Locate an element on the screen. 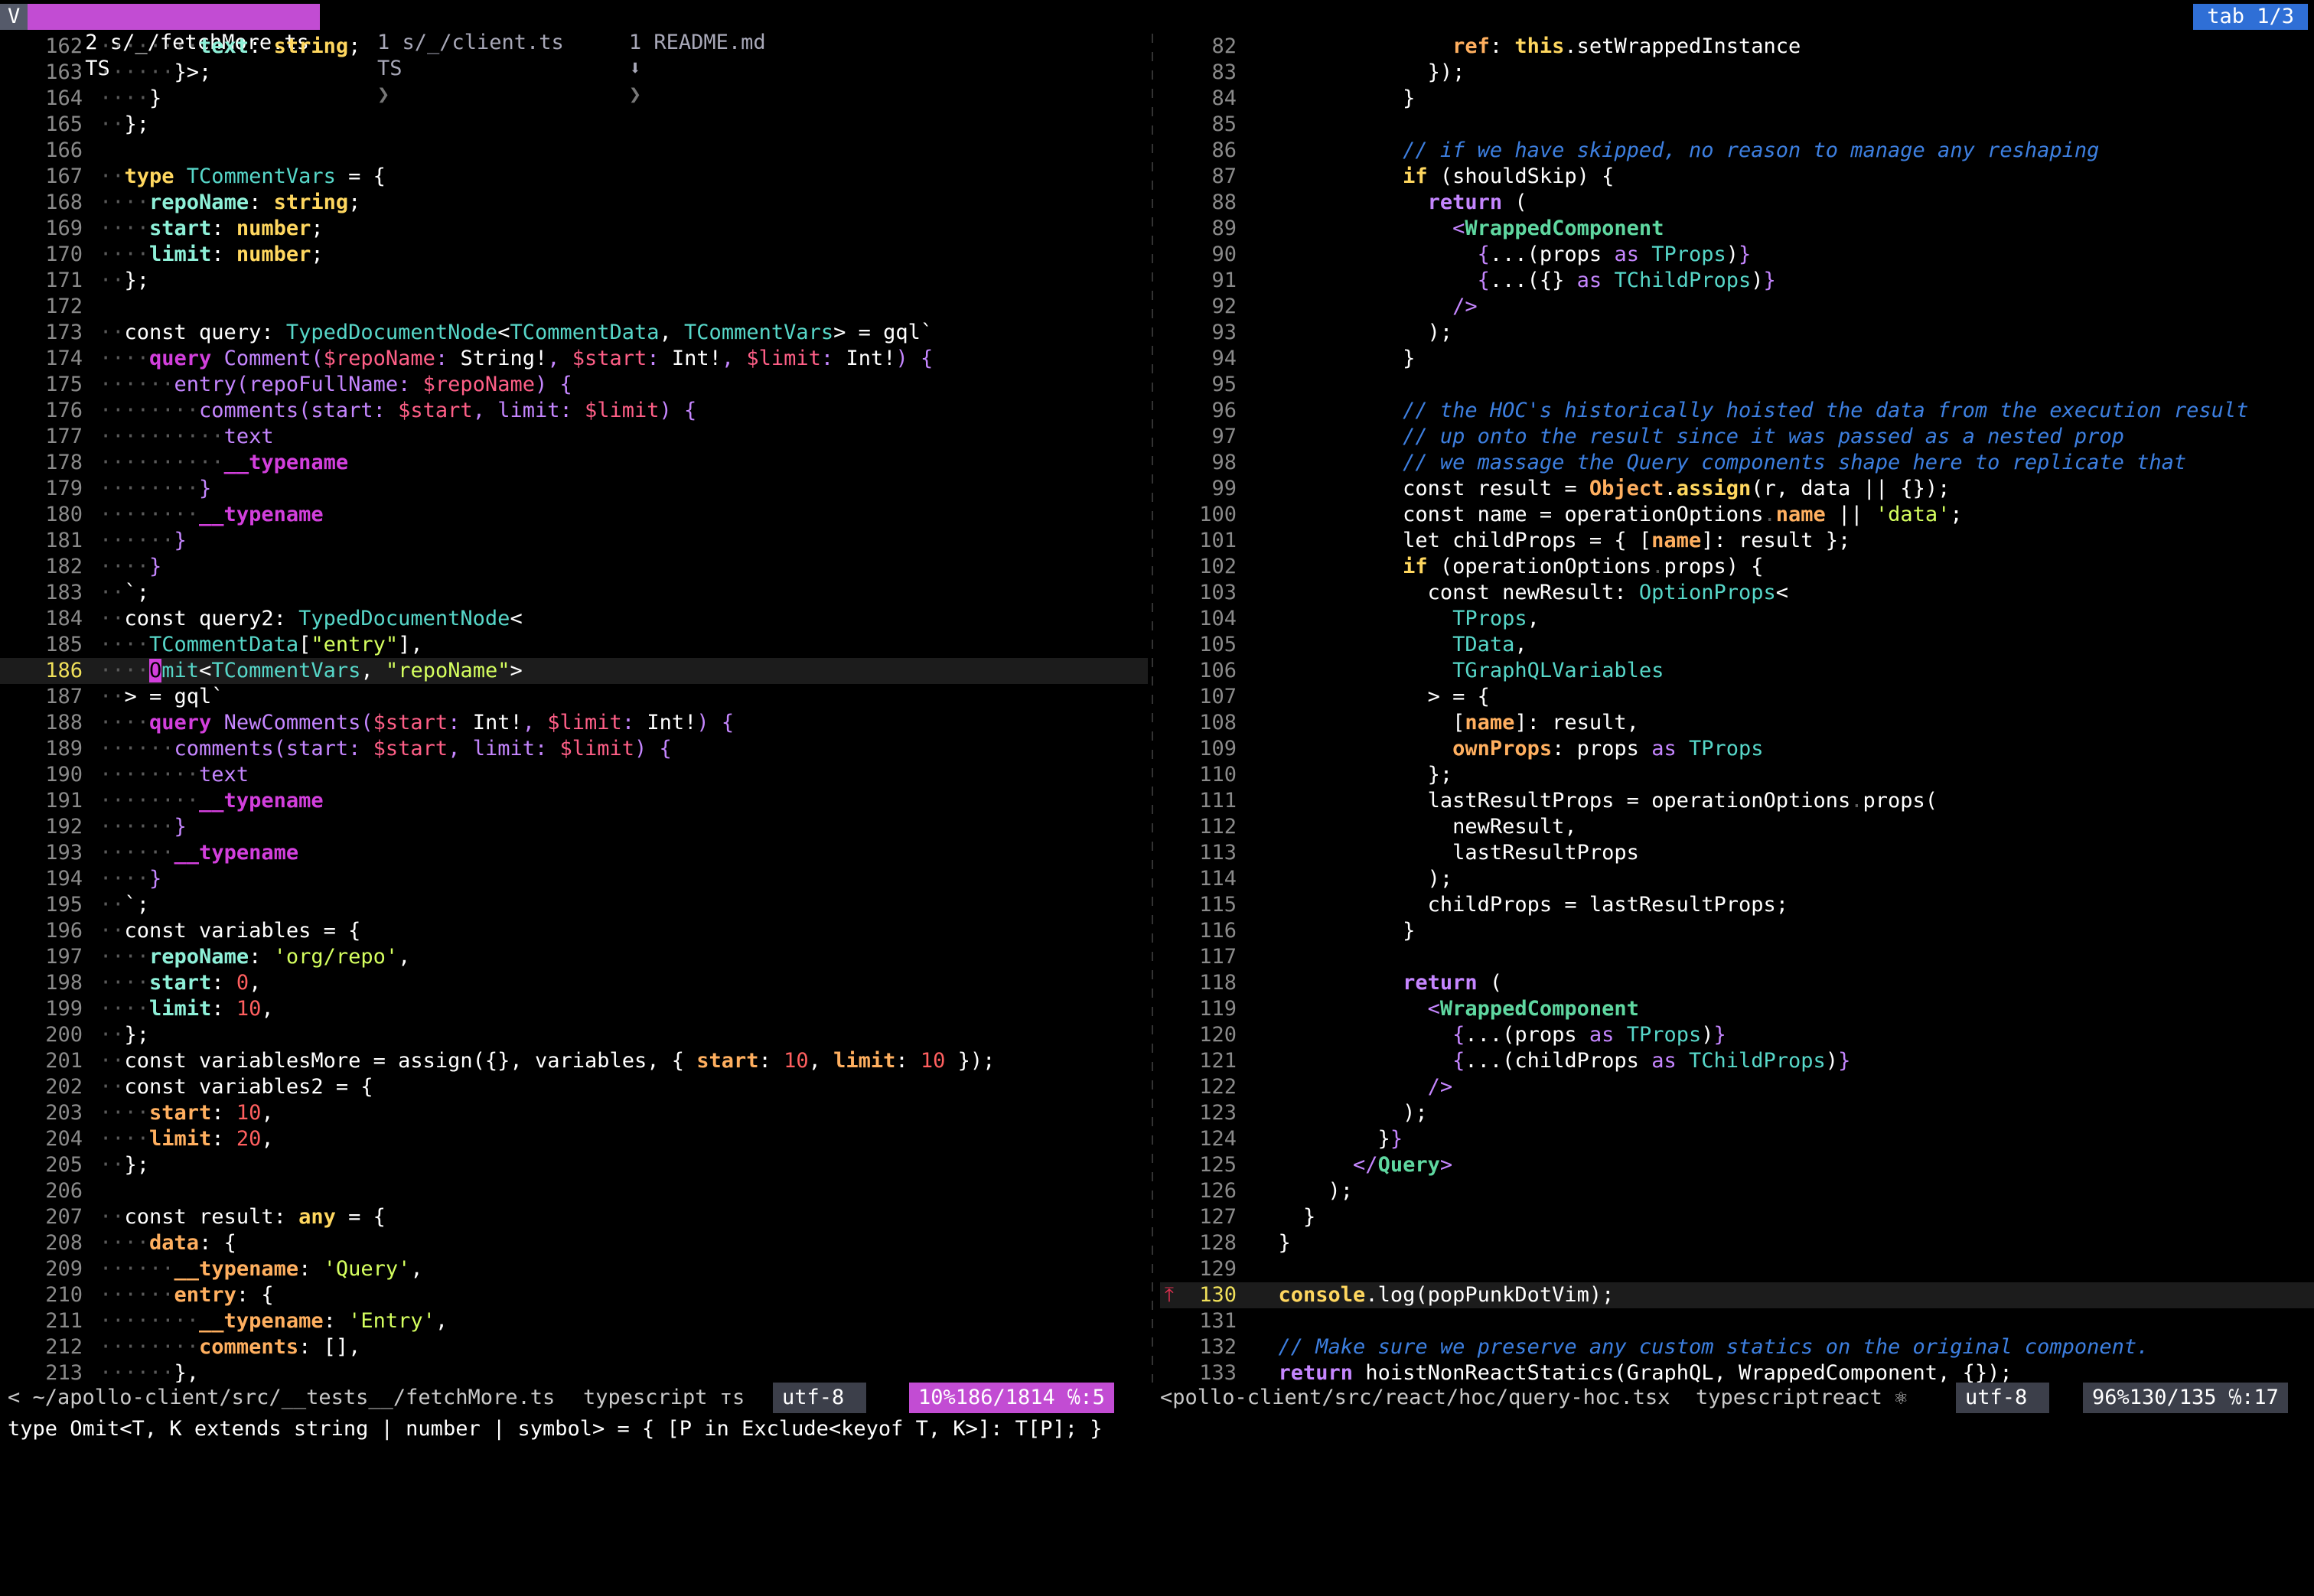  tab-fetchmore: 2 s/_/fetchMore.ts TS is located at coordinates (174, 42).